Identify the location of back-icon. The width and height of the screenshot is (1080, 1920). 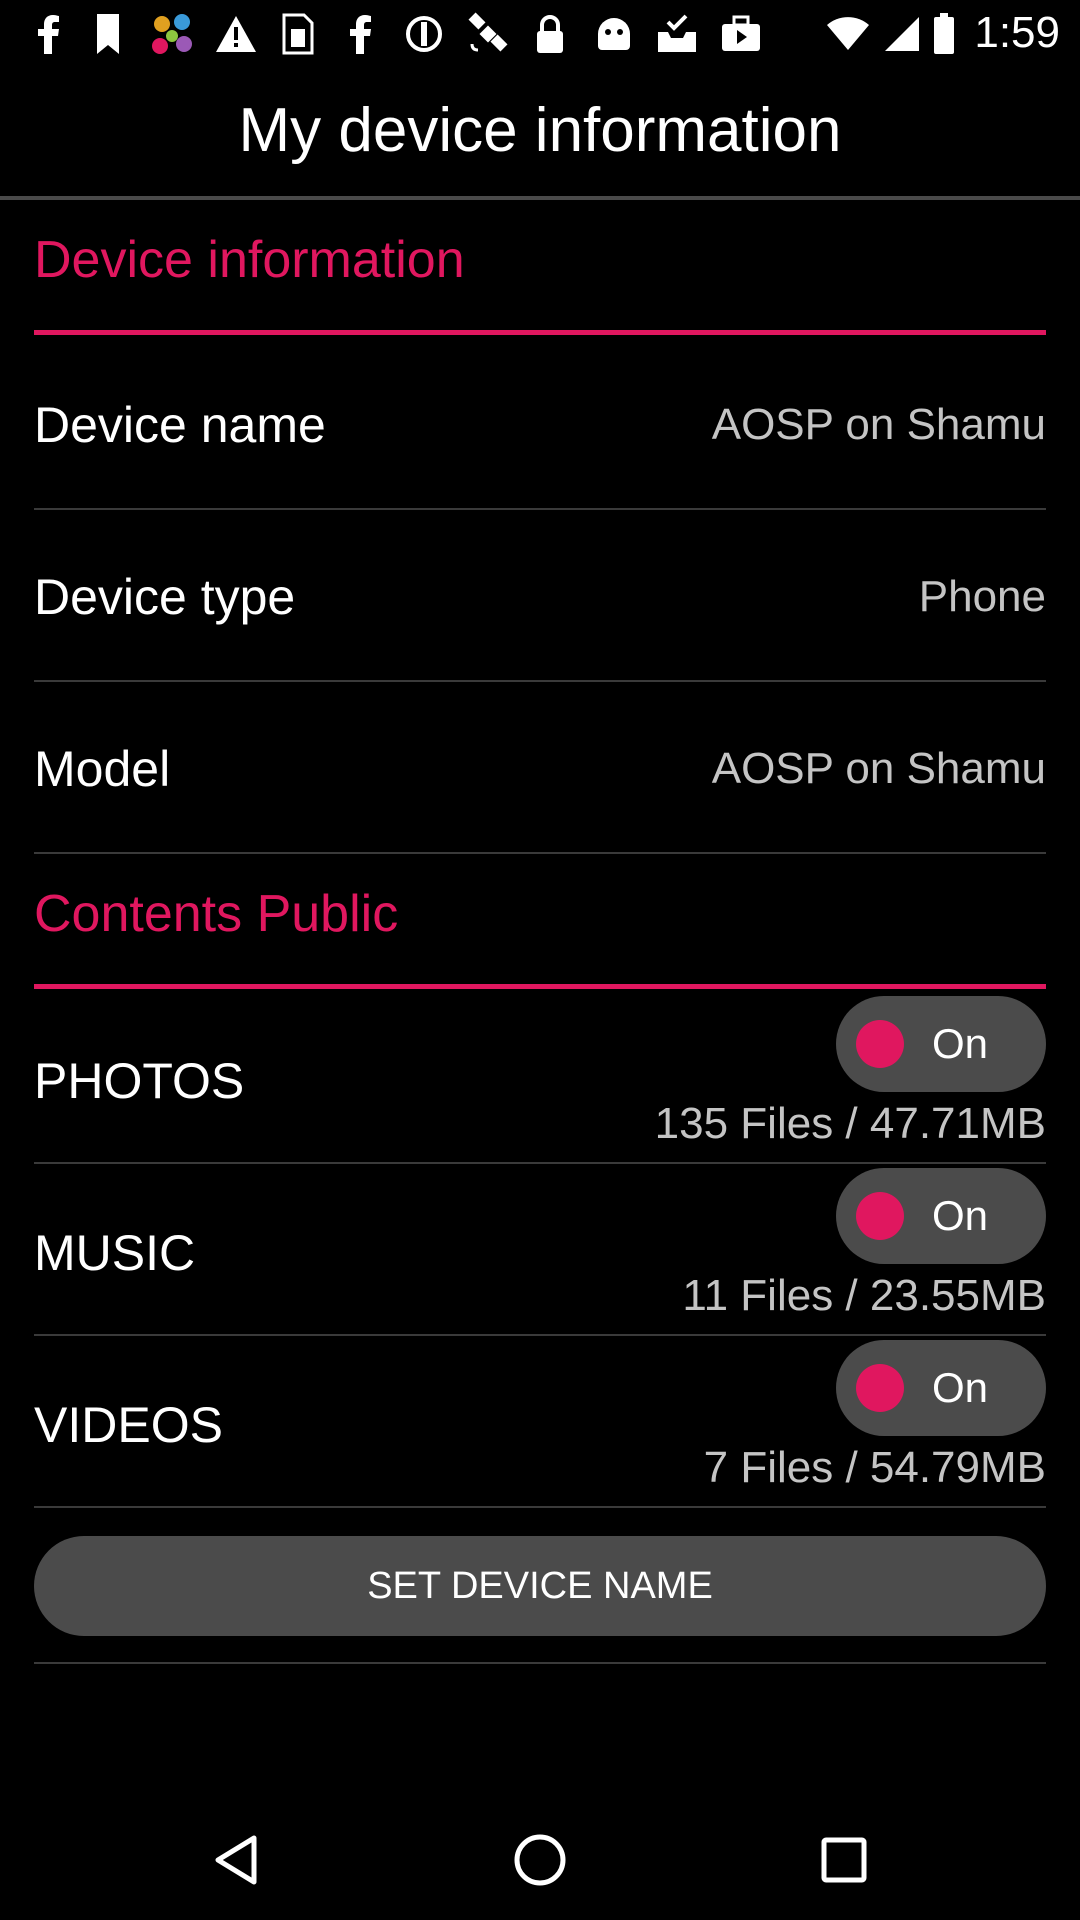
(236, 1860).